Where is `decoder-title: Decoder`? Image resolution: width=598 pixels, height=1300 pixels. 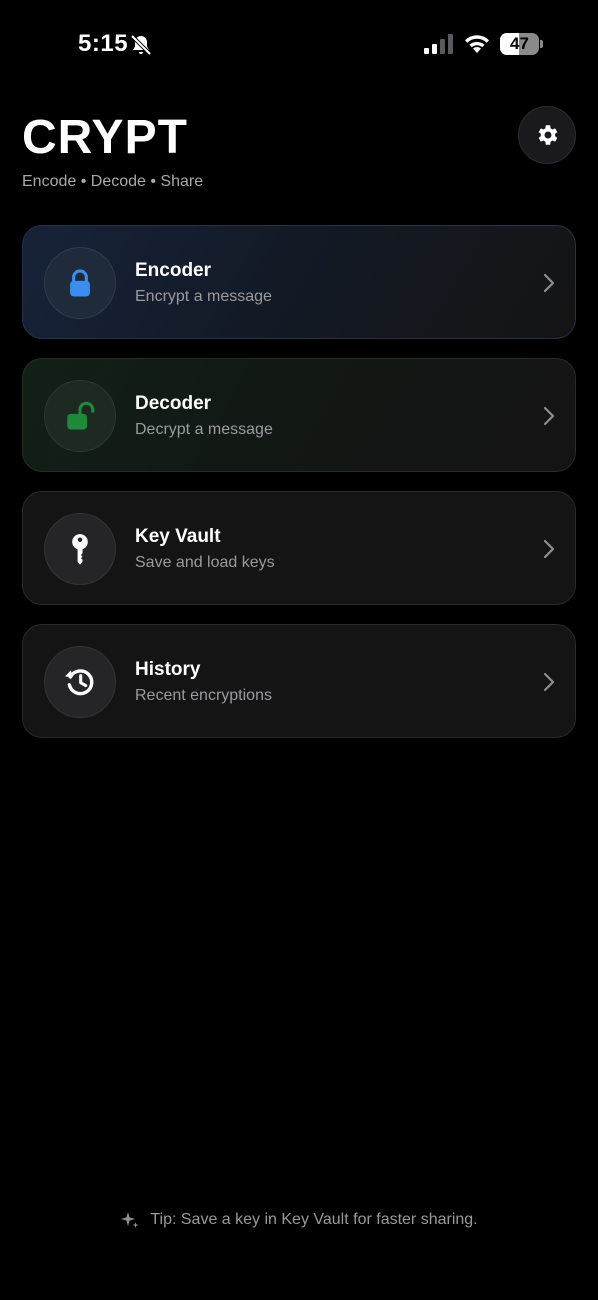
decoder-title: Decoder is located at coordinates (173, 403).